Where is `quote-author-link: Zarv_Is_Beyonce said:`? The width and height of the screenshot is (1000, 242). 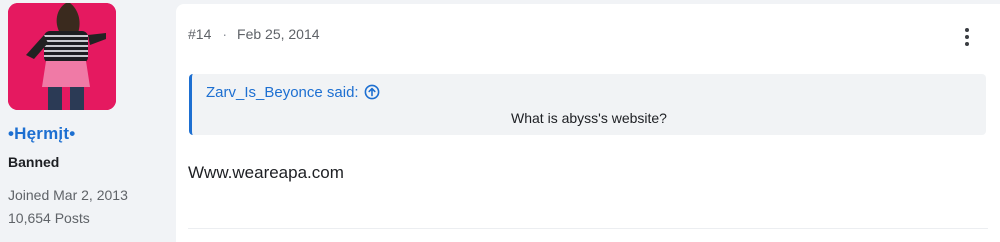 quote-author-link: Zarv_Is_Beyonce said: is located at coordinates (293, 92).